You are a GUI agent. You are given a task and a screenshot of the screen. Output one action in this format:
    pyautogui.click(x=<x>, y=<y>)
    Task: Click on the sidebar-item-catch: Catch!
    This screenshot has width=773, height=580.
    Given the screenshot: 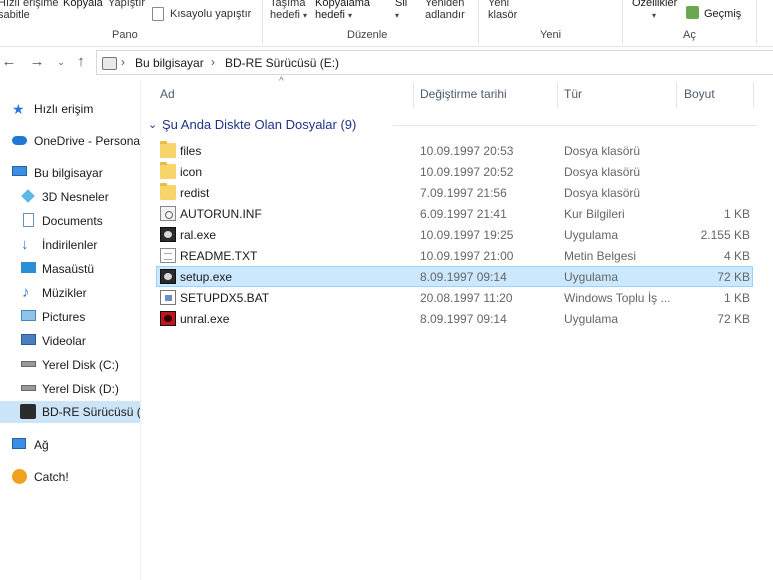 What is the action you would take?
    pyautogui.click(x=70, y=477)
    